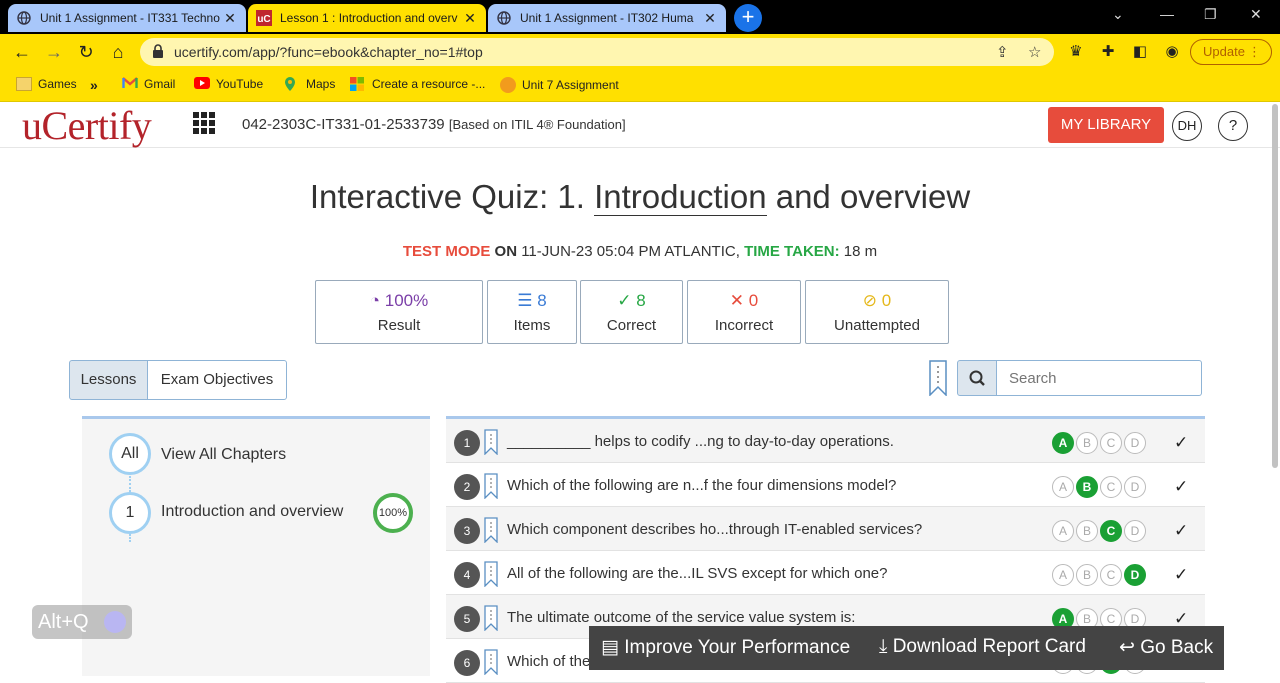 This screenshot has height=683, width=1280. What do you see at coordinates (148, 84) in the screenshot?
I see `bookmark-gmail: Gmail` at bounding box center [148, 84].